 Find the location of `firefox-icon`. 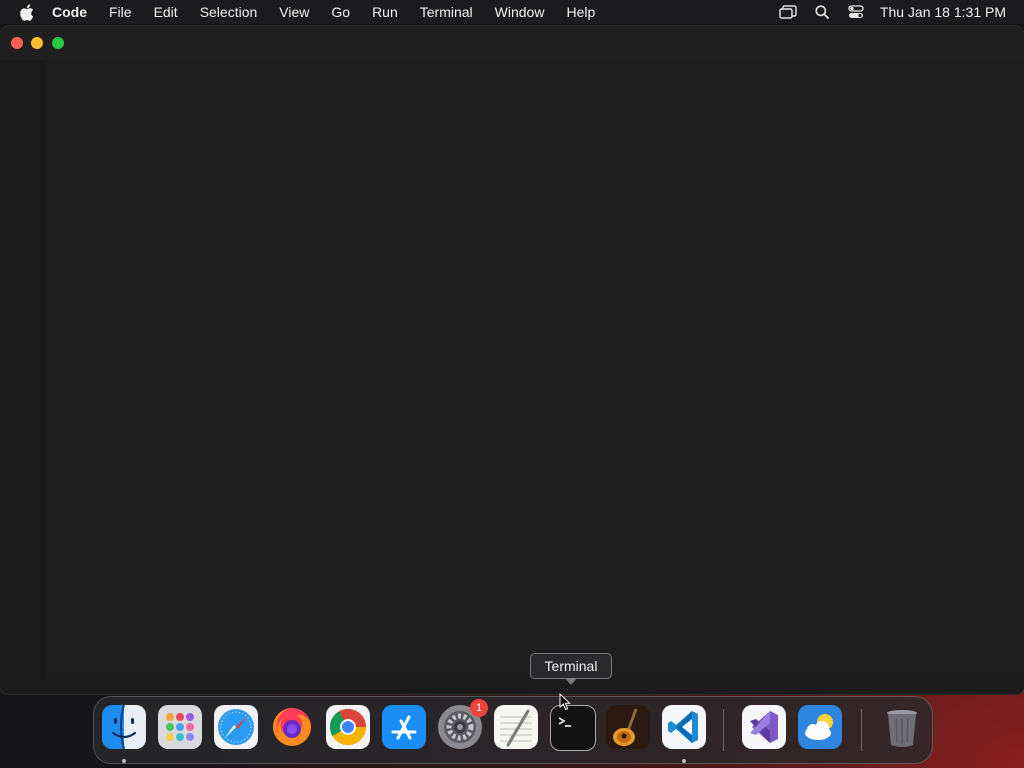

firefox-icon is located at coordinates (292, 727).